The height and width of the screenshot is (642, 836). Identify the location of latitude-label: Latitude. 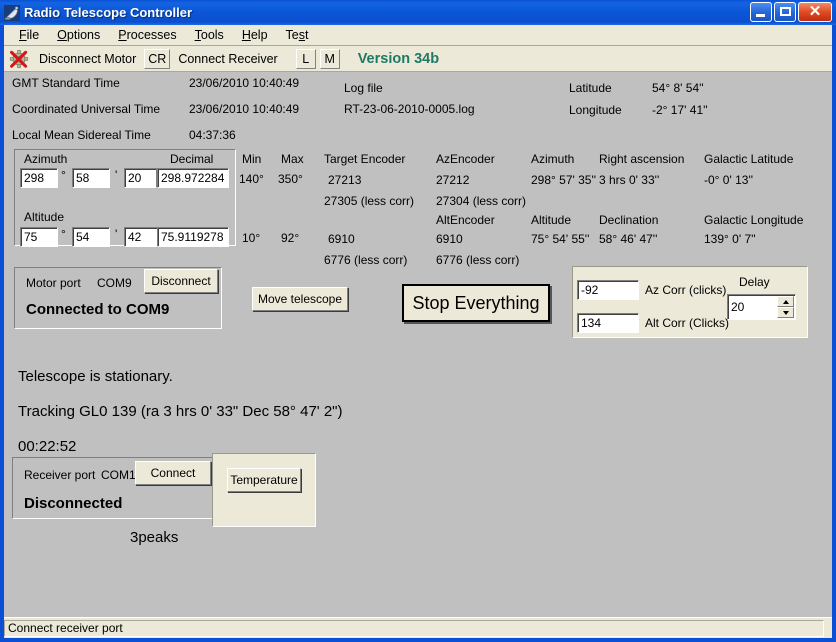
(590, 88).